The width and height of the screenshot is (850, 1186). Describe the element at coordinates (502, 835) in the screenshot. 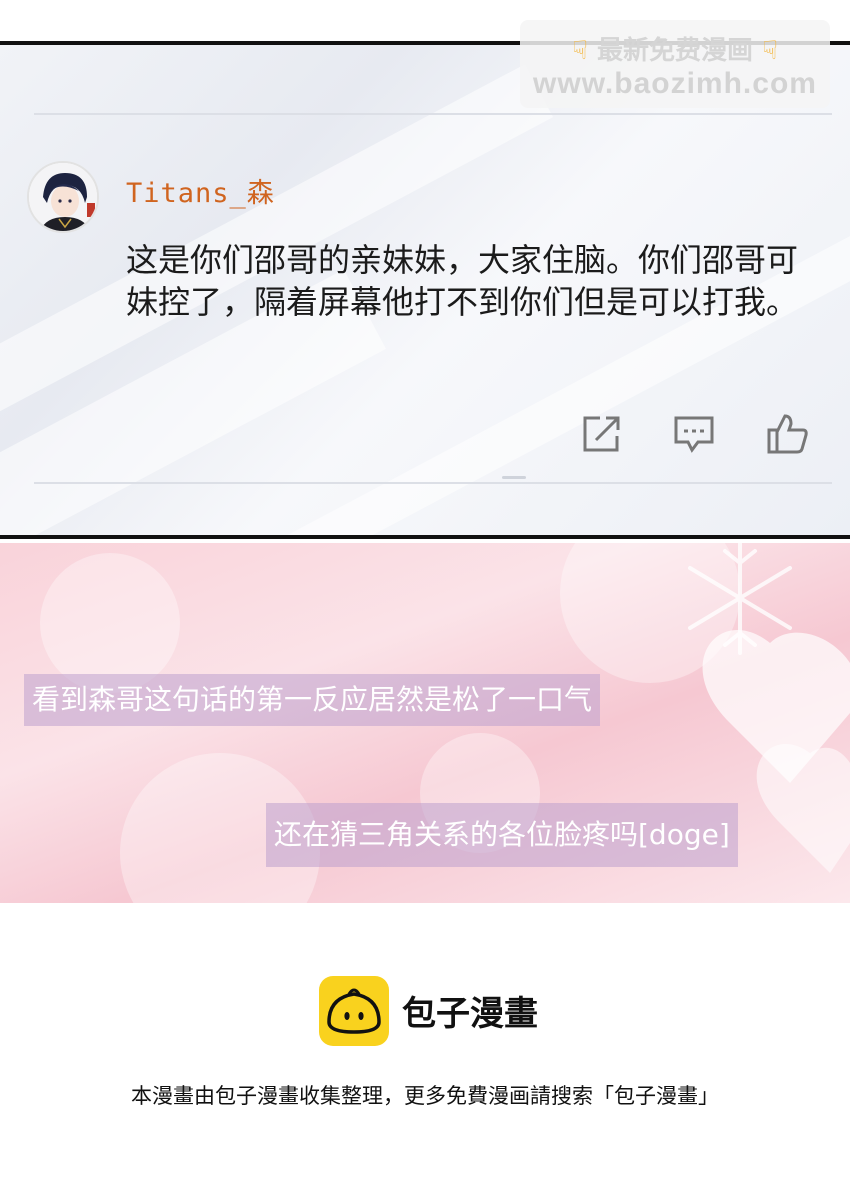

I see `caption-second: 还在猜三角关系的各位脸疼吗[doge]` at that location.